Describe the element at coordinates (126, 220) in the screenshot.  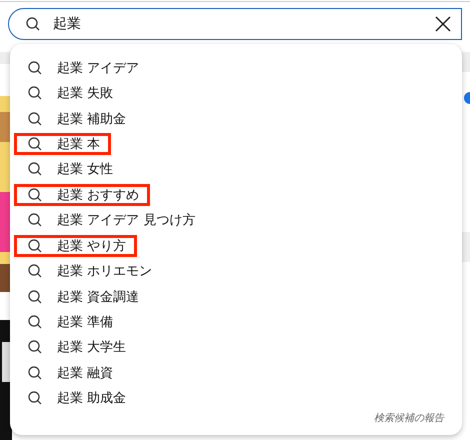
I see `suggestion-text: 起業 アイデア 見つけ方` at that location.